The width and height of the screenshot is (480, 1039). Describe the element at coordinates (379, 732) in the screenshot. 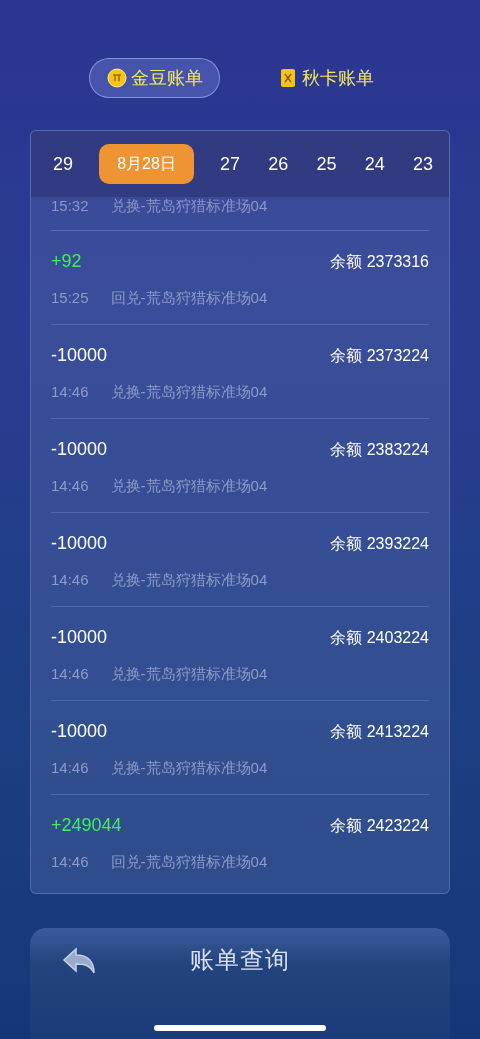

I see `record-balance: 余额 2413224` at that location.